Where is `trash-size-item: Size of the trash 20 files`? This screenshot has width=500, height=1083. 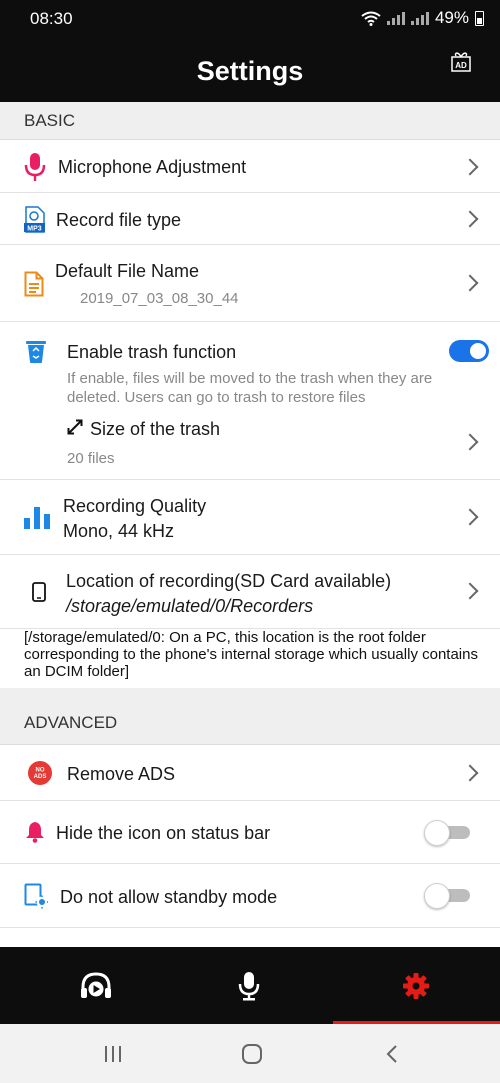 trash-size-item: Size of the trash 20 files is located at coordinates (280, 445).